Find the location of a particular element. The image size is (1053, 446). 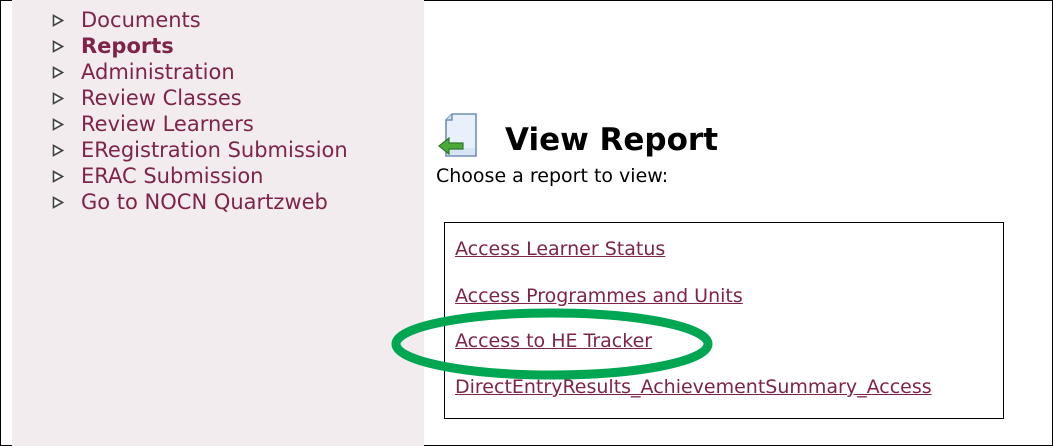

page-title: View Report is located at coordinates (612, 140).